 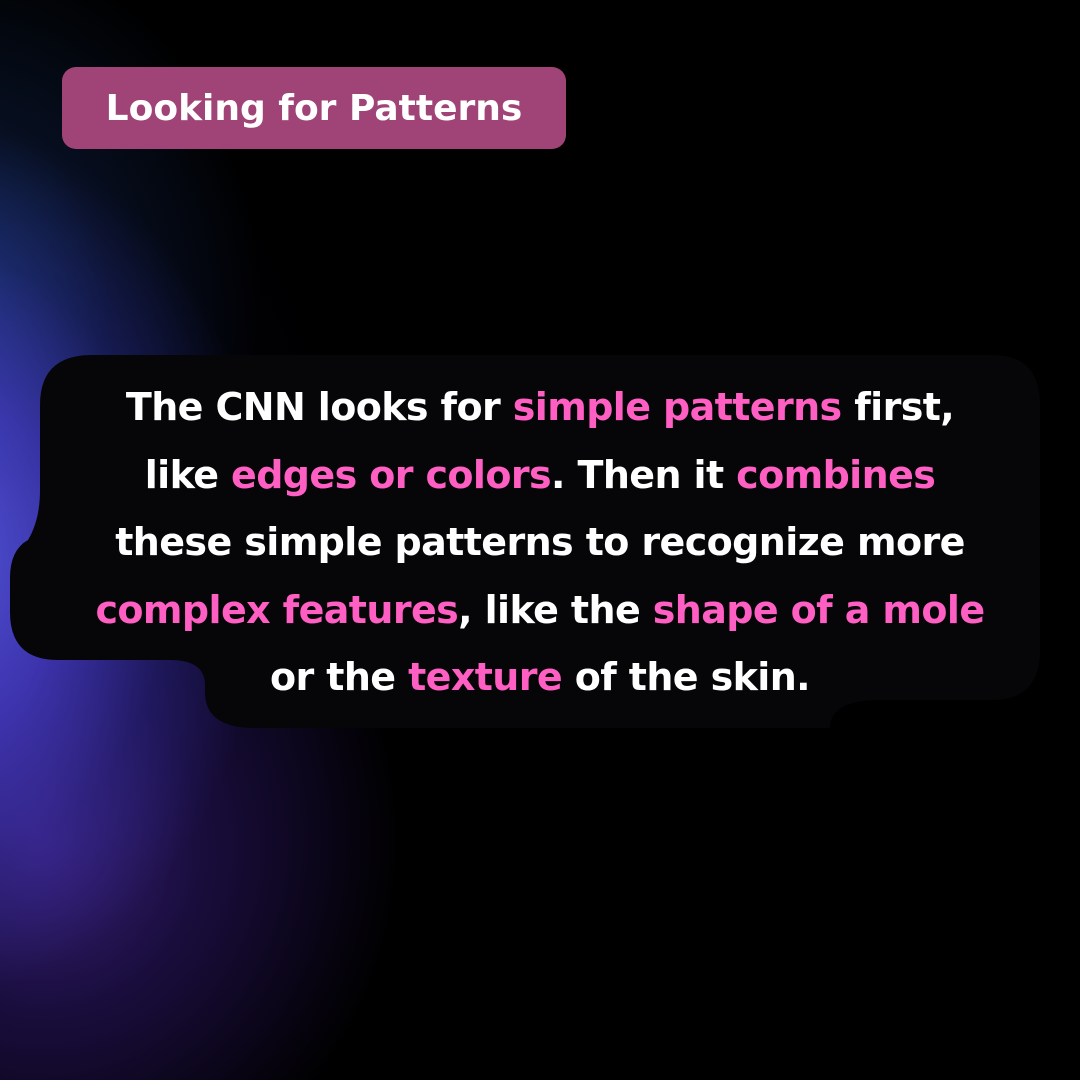 I want to click on highlight-text: edges or colors, so click(x=391, y=474).